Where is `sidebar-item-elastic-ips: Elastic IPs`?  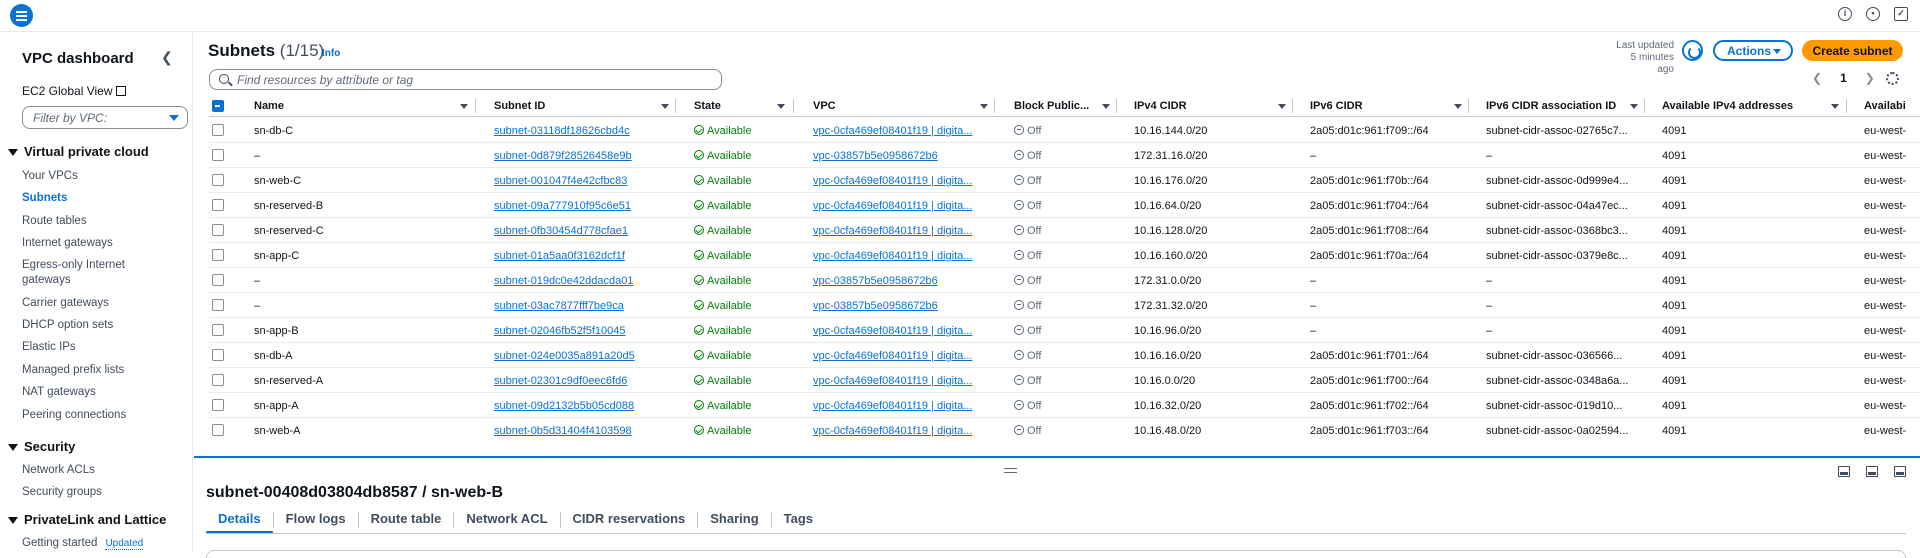 sidebar-item-elastic-ips: Elastic IPs is located at coordinates (97, 347).